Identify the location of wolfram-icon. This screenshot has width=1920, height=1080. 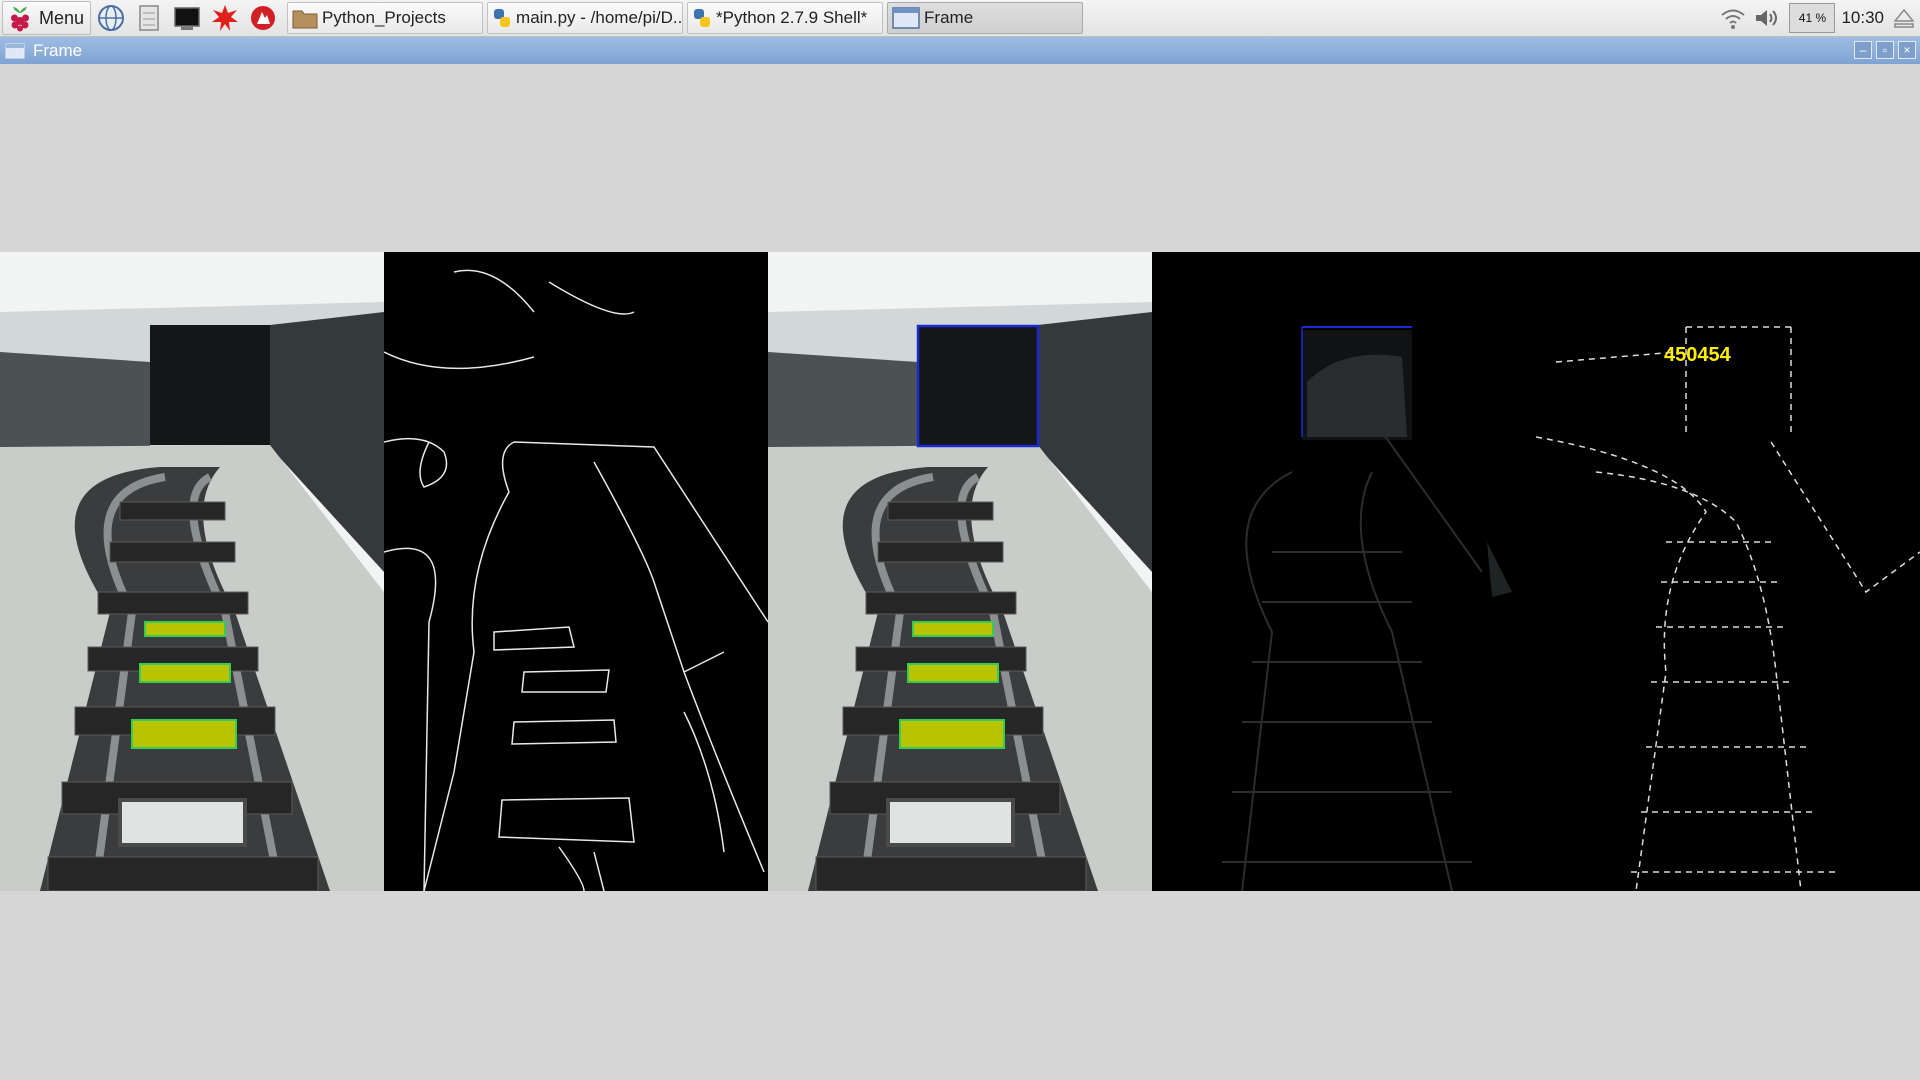
(263, 18).